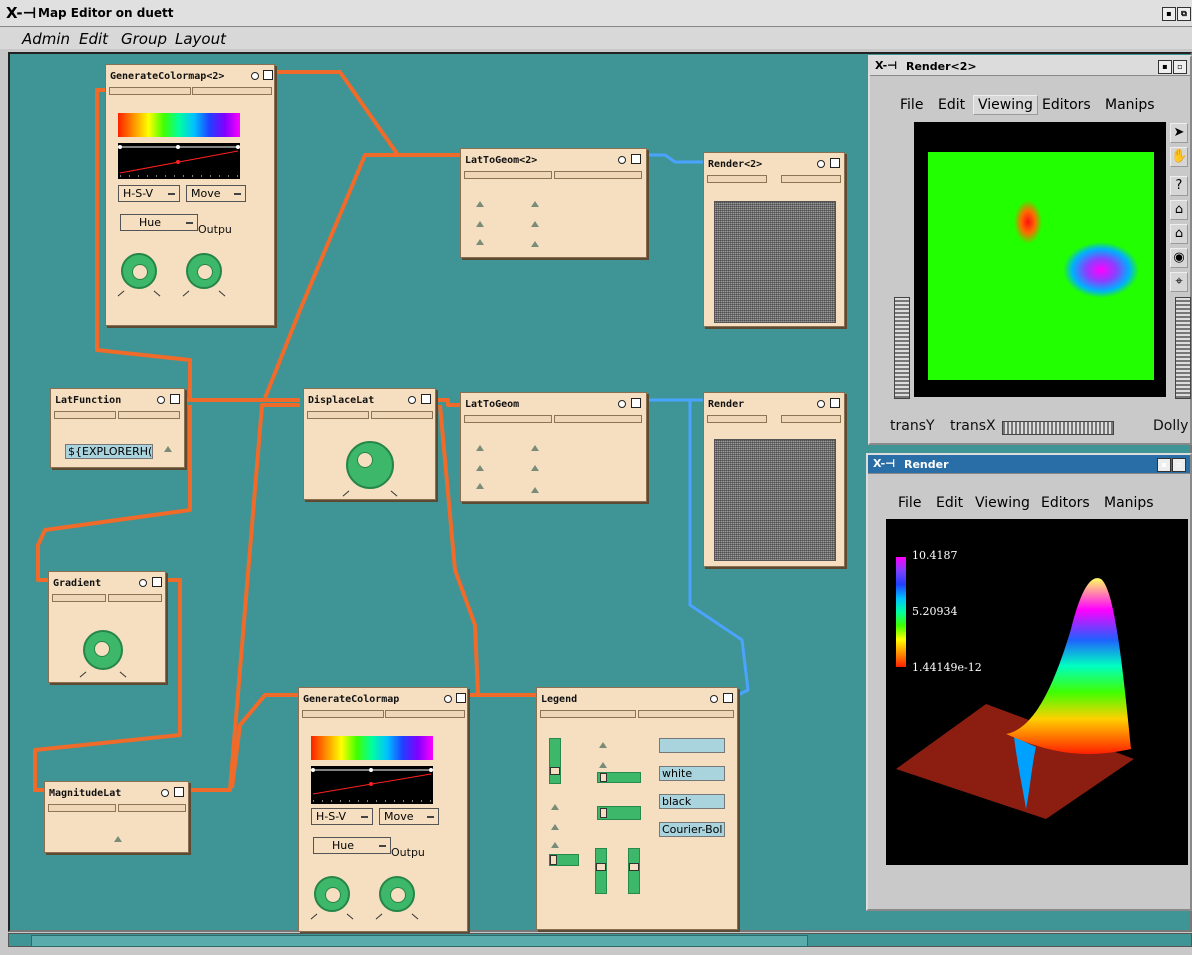 The height and width of the screenshot is (955, 1192). Describe the element at coordinates (1179, 186) in the screenshot. I see `help-icon: ?` at that location.